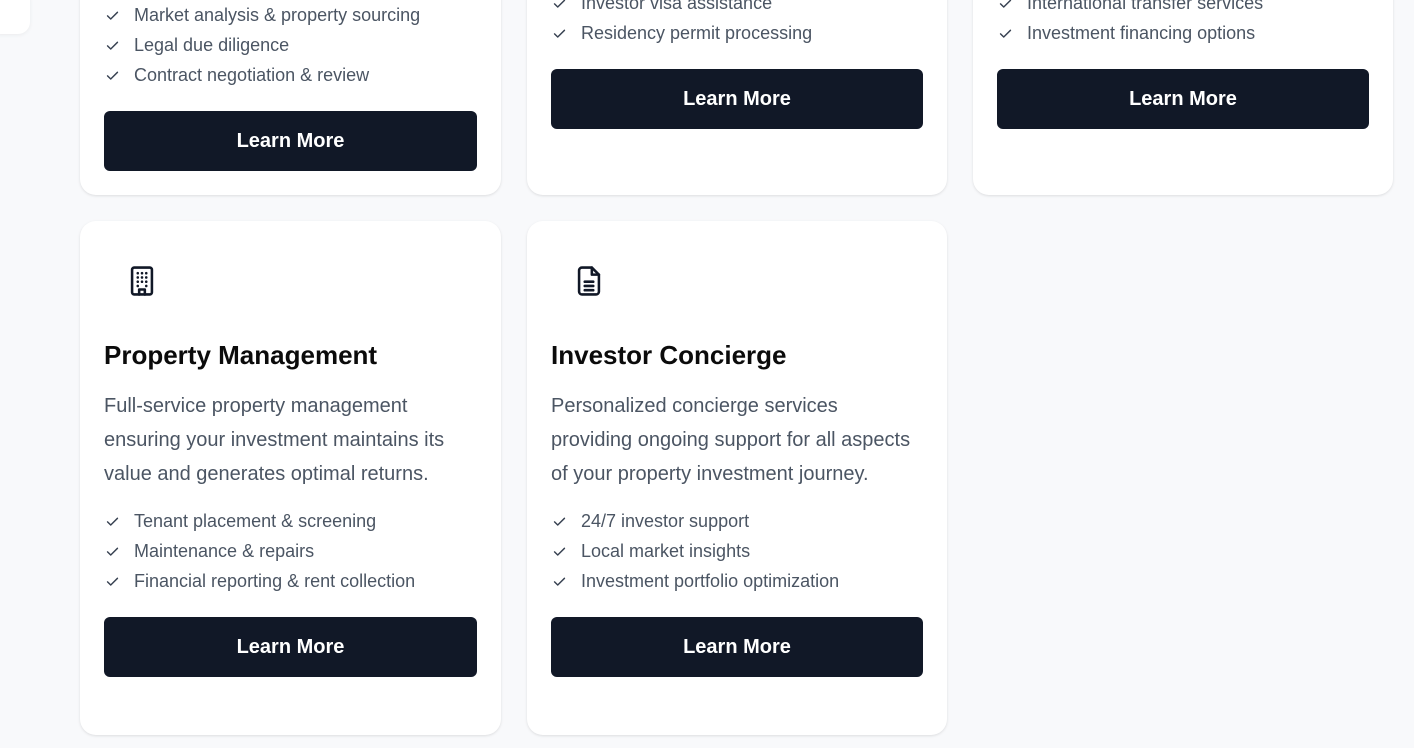  I want to click on feature-item: Tenant placement & screening, so click(290, 521).